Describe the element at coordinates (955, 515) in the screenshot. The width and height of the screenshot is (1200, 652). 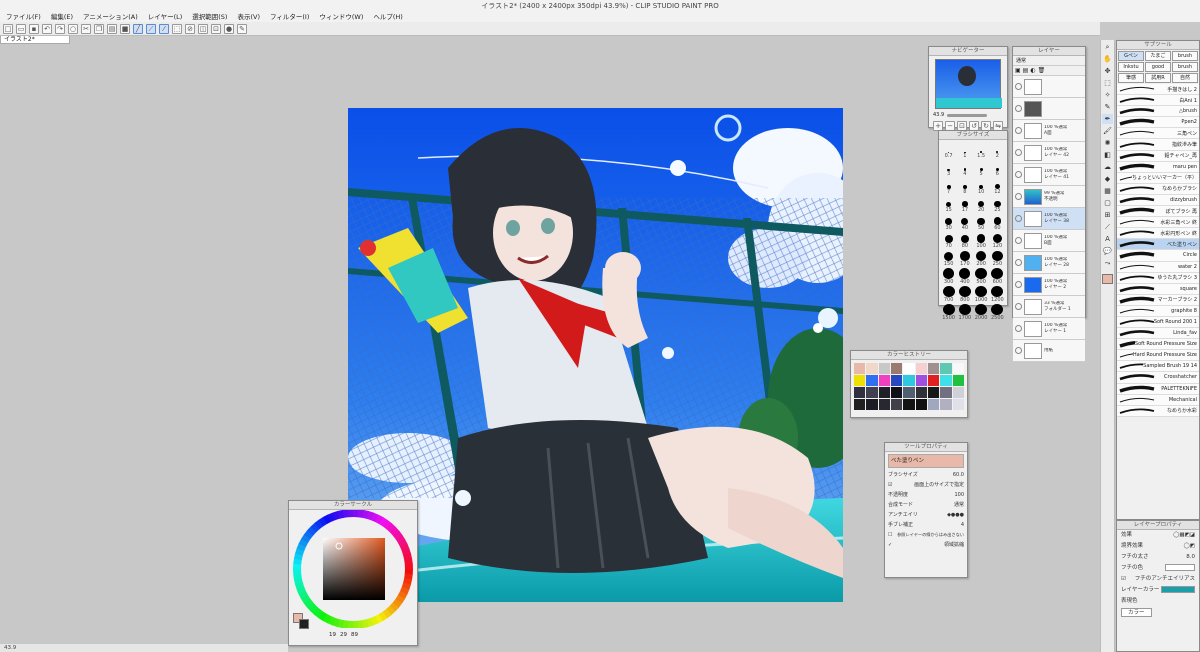
I see `aa-options-icon: ◆●●●` at that location.